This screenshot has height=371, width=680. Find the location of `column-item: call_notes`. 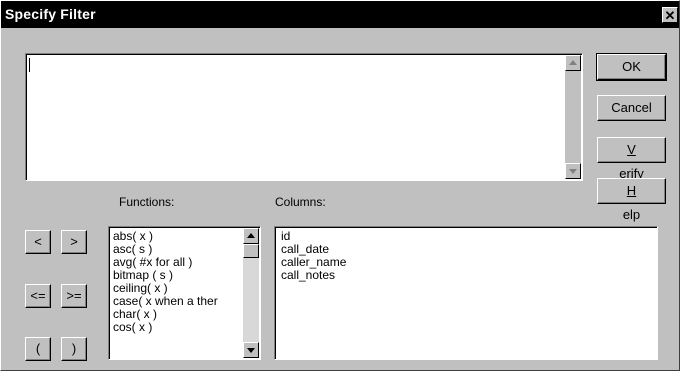

column-item: call_notes is located at coordinates (312, 275).